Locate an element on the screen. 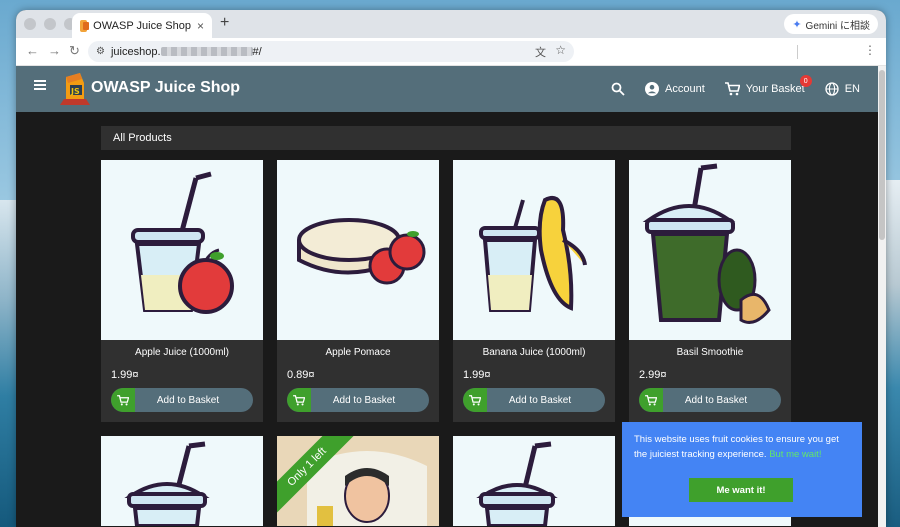  window-controls is located at coordinates (50, 24).